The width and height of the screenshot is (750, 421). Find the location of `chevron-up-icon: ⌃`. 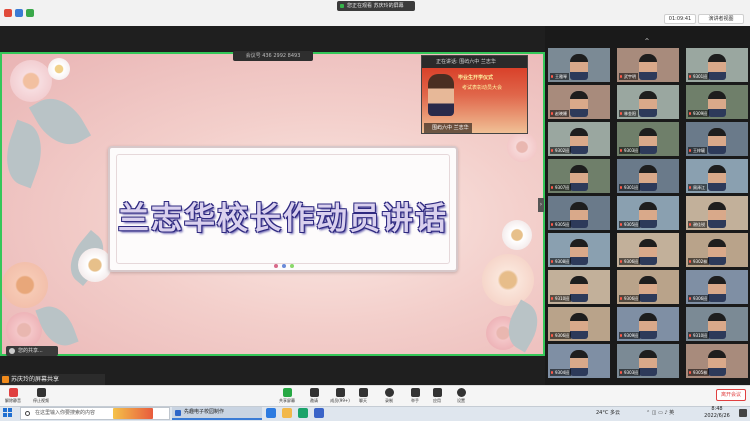

chevron-up-icon: ⌃ is located at coordinates (647, 42).